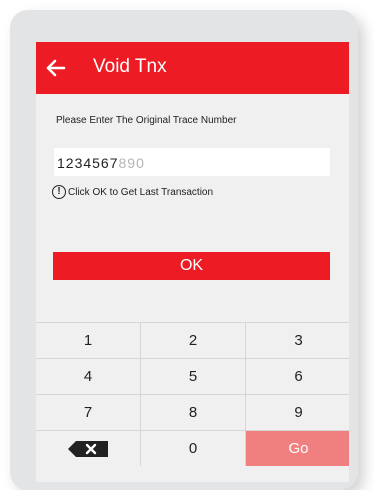 The height and width of the screenshot is (490, 374). I want to click on key-4: 4, so click(88, 376).